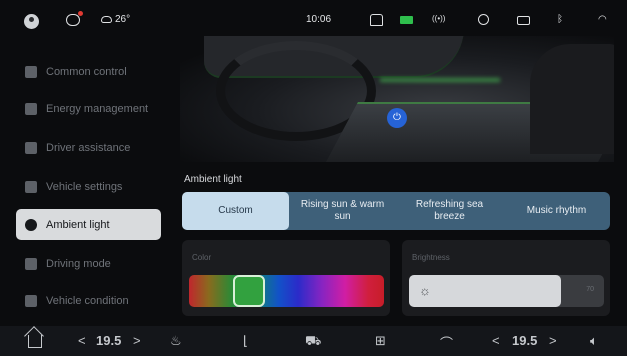  Describe the element at coordinates (84, 186) in the screenshot. I see `sidebar-item-label: Vehicle settings` at that location.